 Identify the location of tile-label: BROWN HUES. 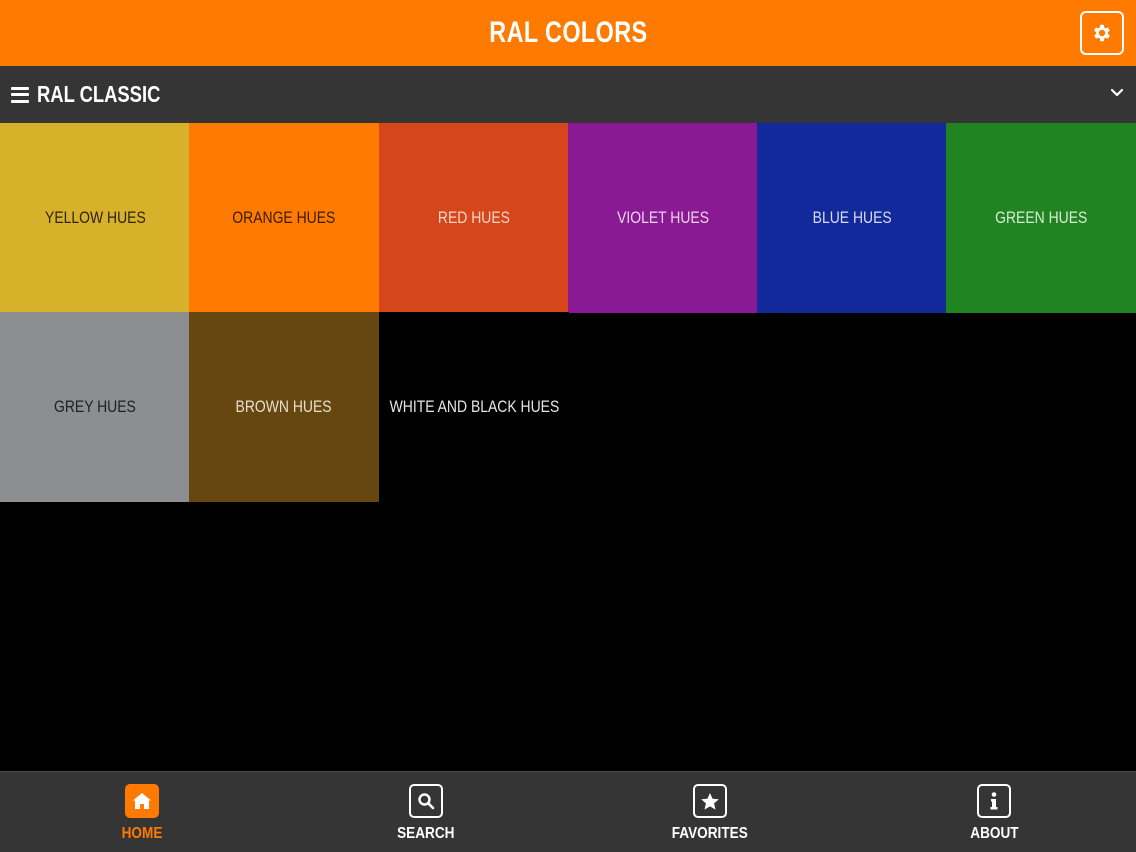
(284, 406).